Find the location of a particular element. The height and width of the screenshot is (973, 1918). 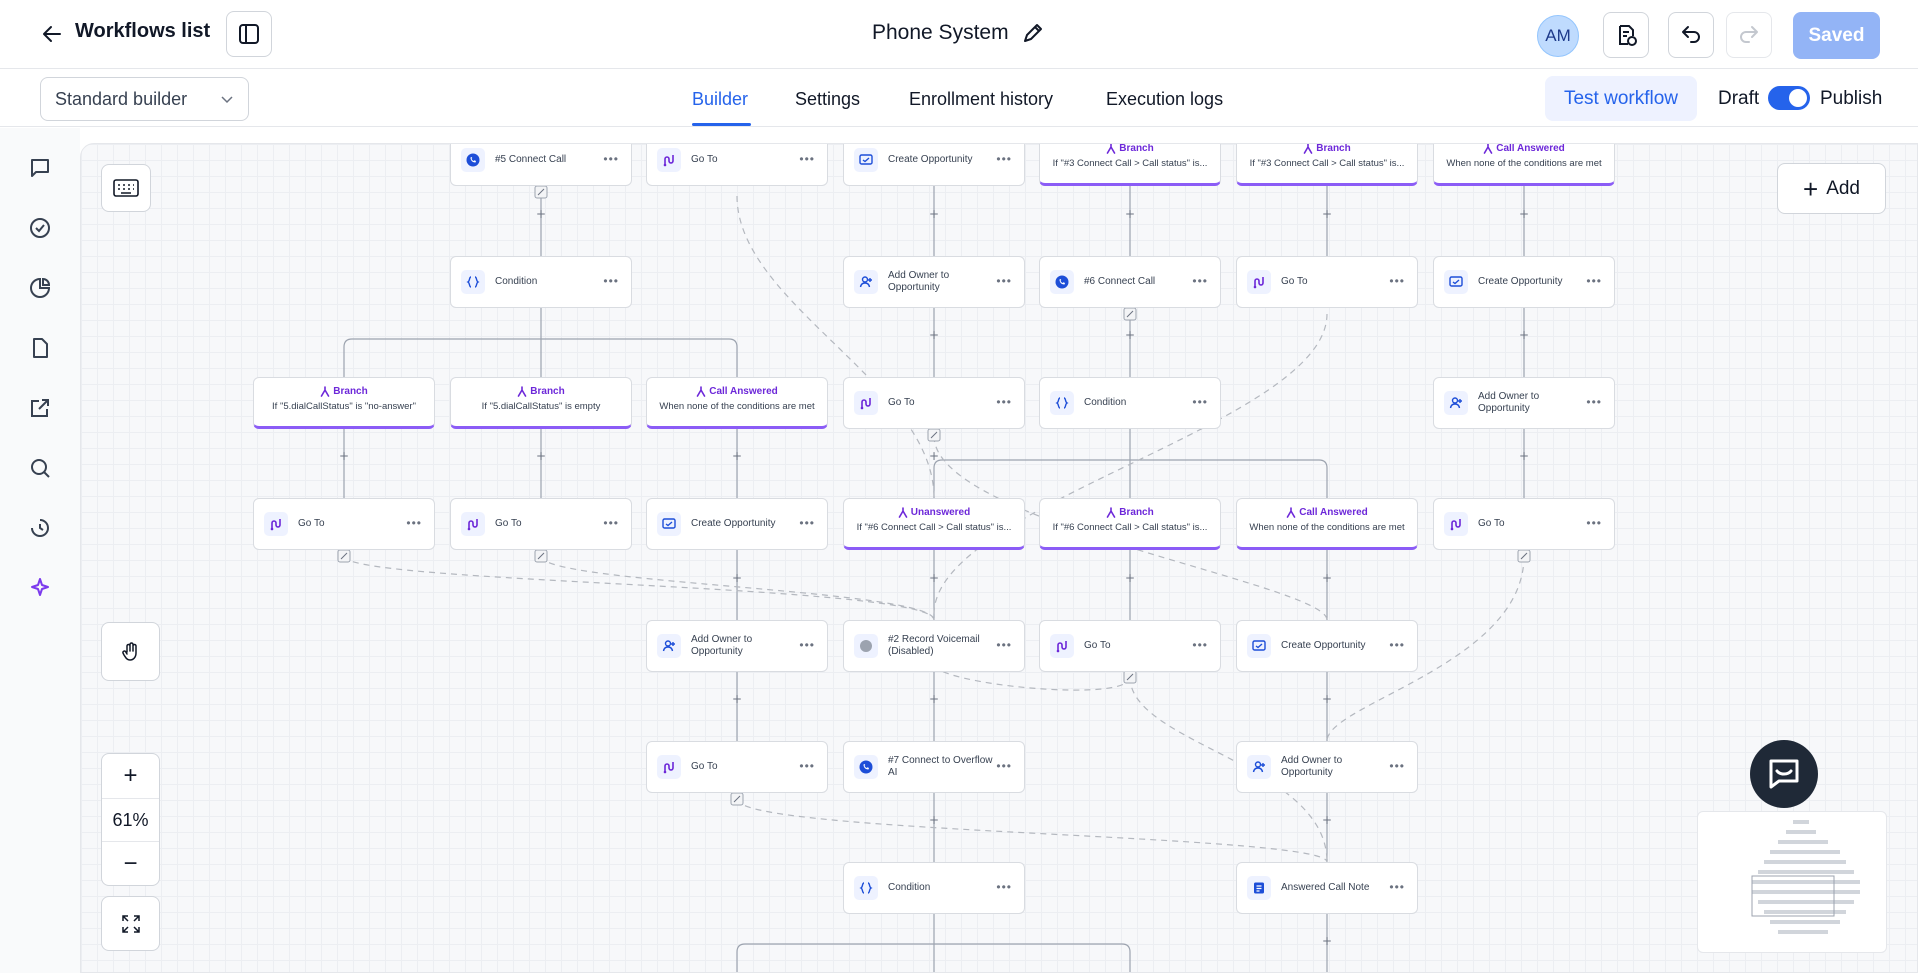

action-node: #5 Connect Call ••• is located at coordinates (541, 165).